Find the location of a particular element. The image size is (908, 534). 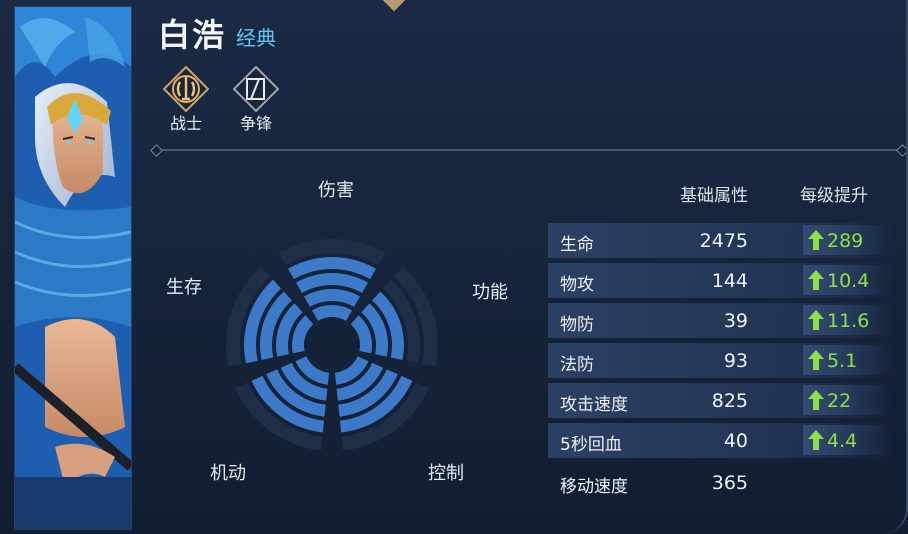

radar-label-mobility: 机动 is located at coordinates (228, 473).